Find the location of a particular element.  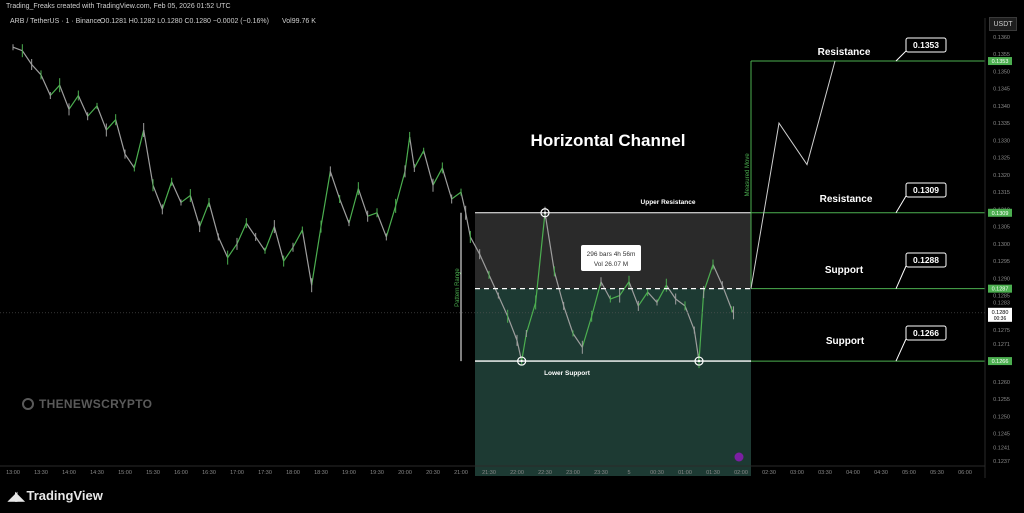

level-name-support_mid: Support is located at coordinates (844, 270).